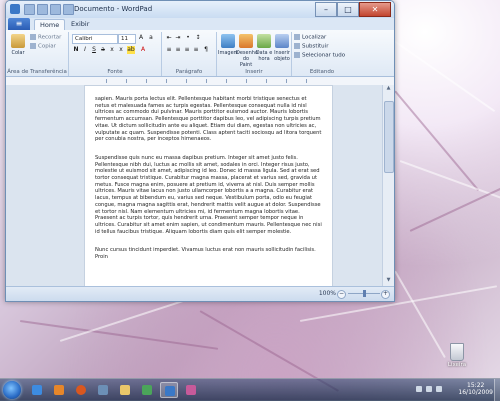 Image resolution: width=500 pixels, height=401 pixels. What do you see at coordinates (37, 72) in the screenshot?
I see `clipboard-group-label: Área de Transferência` at bounding box center [37, 72].